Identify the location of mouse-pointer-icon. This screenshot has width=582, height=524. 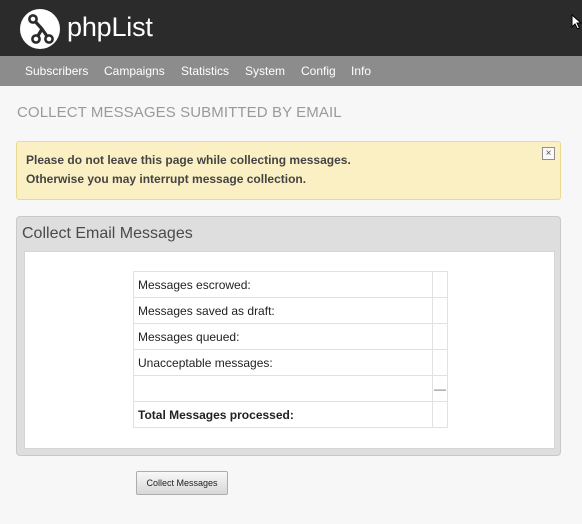
(576, 22).